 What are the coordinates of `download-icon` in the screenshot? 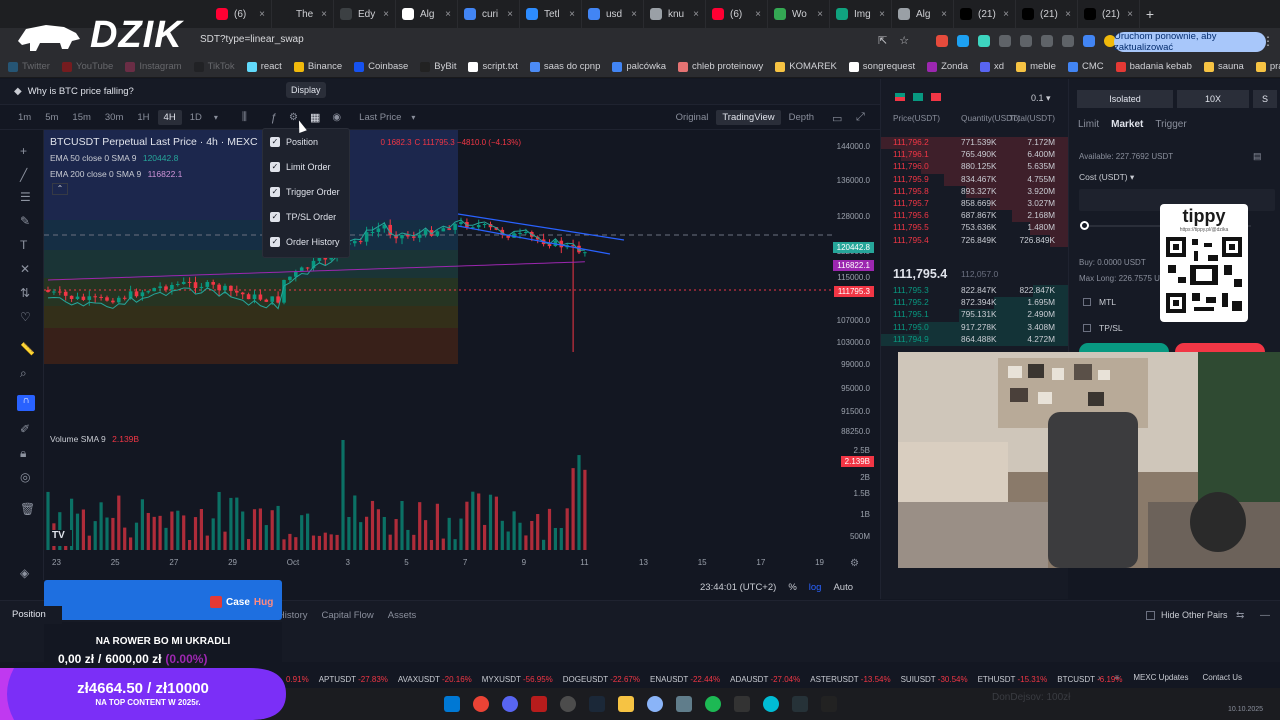 It's located at (1047, 41).